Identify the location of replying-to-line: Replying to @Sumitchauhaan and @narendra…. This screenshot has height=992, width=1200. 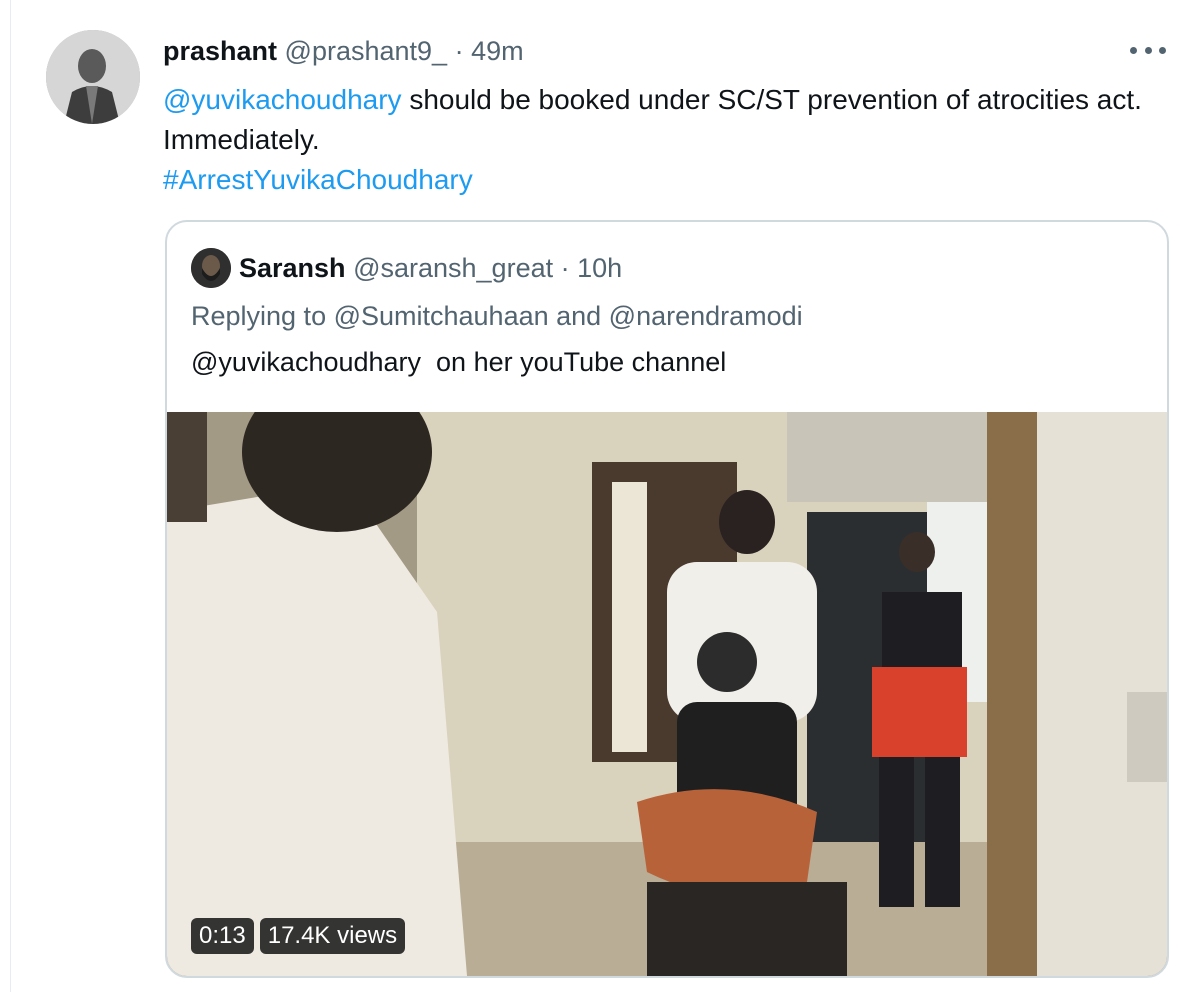
(497, 316).